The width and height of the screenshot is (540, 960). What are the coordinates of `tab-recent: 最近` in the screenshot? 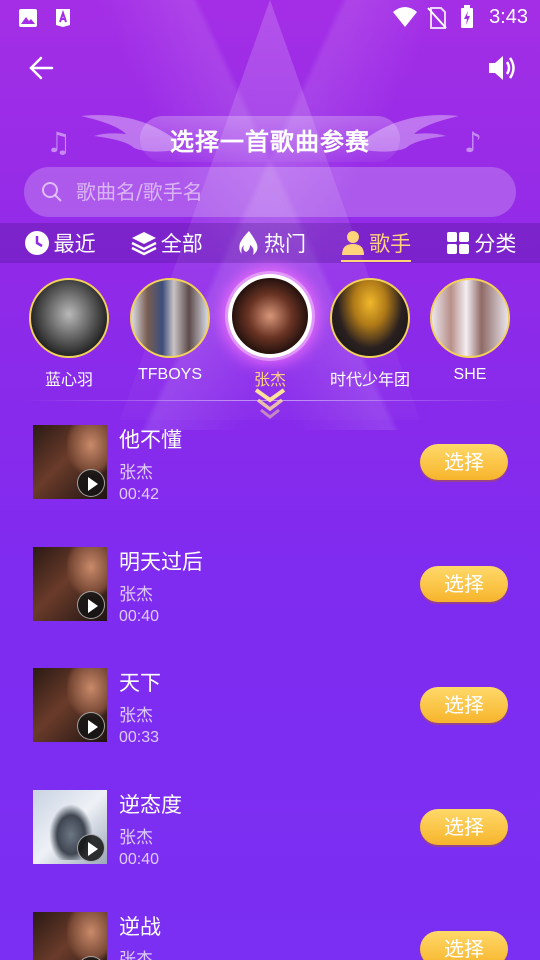 It's located at (60, 243).